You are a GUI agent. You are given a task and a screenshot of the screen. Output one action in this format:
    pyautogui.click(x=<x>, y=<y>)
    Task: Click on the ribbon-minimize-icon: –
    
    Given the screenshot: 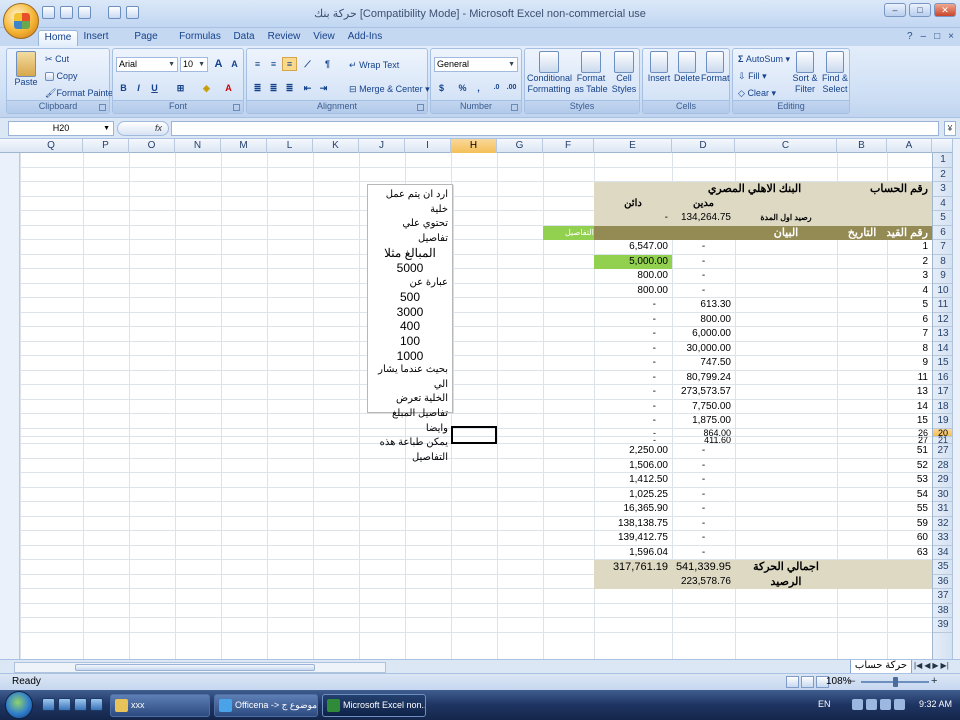 What is the action you would take?
    pyautogui.click(x=924, y=36)
    